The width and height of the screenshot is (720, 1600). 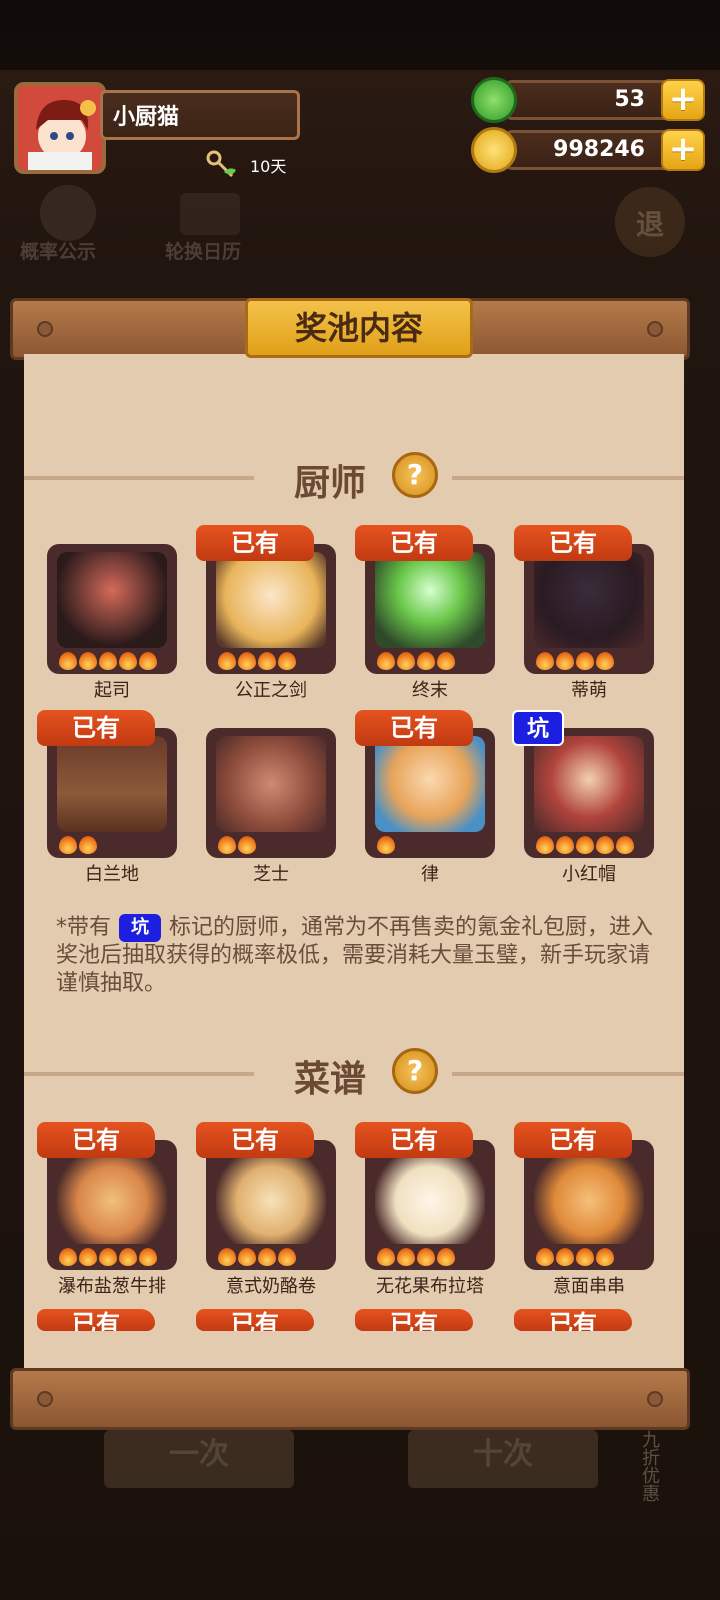 I want to click on draw-ten-button: 十次, so click(x=503, y=1459).